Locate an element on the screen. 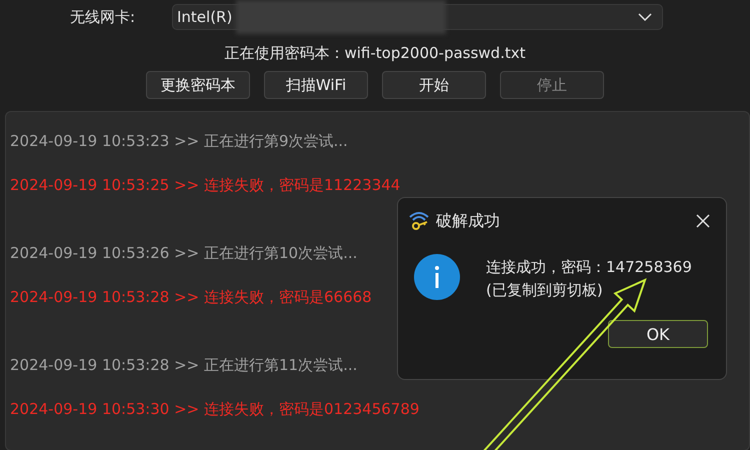 This screenshot has height=450, width=750. dialog-message: 连接成功，密码：147258369 is located at coordinates (589, 267).